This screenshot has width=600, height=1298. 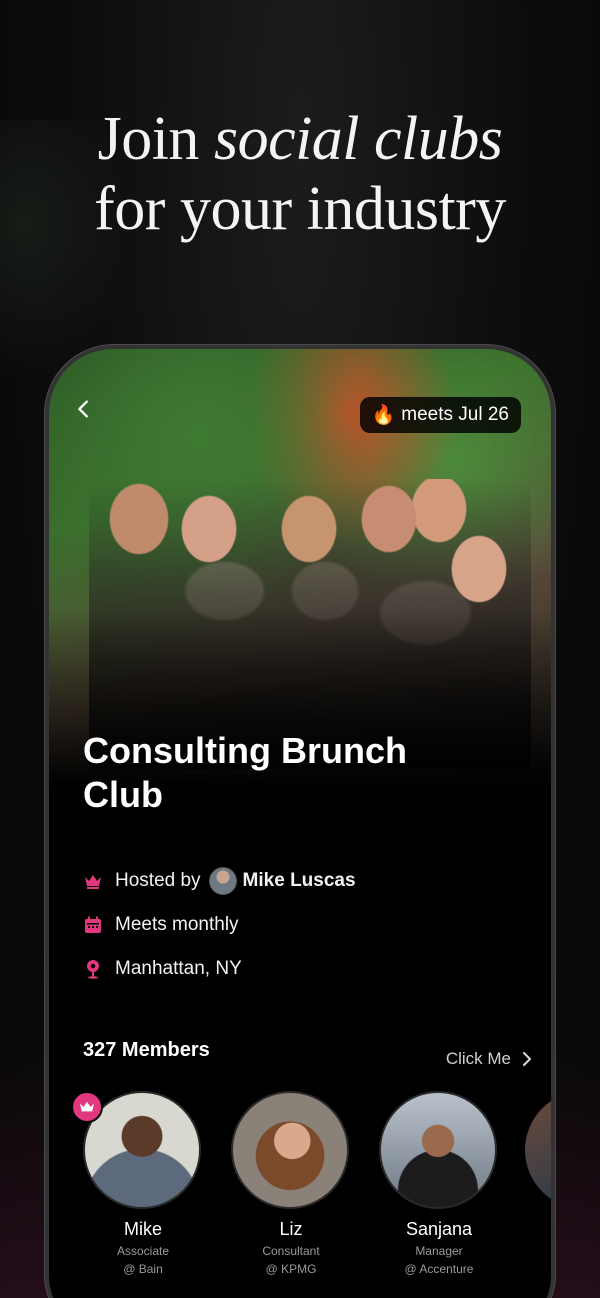 I want to click on hosted-by-label: Hosted by, so click(x=158, y=880).